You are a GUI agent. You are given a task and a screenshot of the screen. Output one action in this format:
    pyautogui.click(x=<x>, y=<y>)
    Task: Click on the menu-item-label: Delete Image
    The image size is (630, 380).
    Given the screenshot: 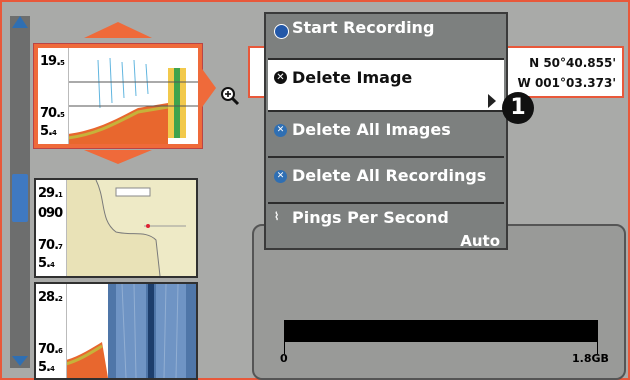 What is the action you would take?
    pyautogui.click(x=352, y=77)
    